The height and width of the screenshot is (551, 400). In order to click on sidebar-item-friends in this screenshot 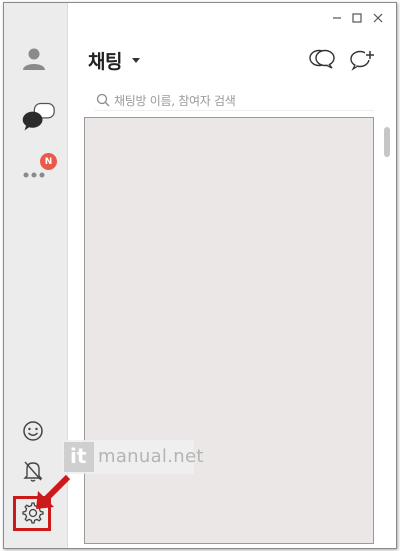, I will do `click(34, 59)`.